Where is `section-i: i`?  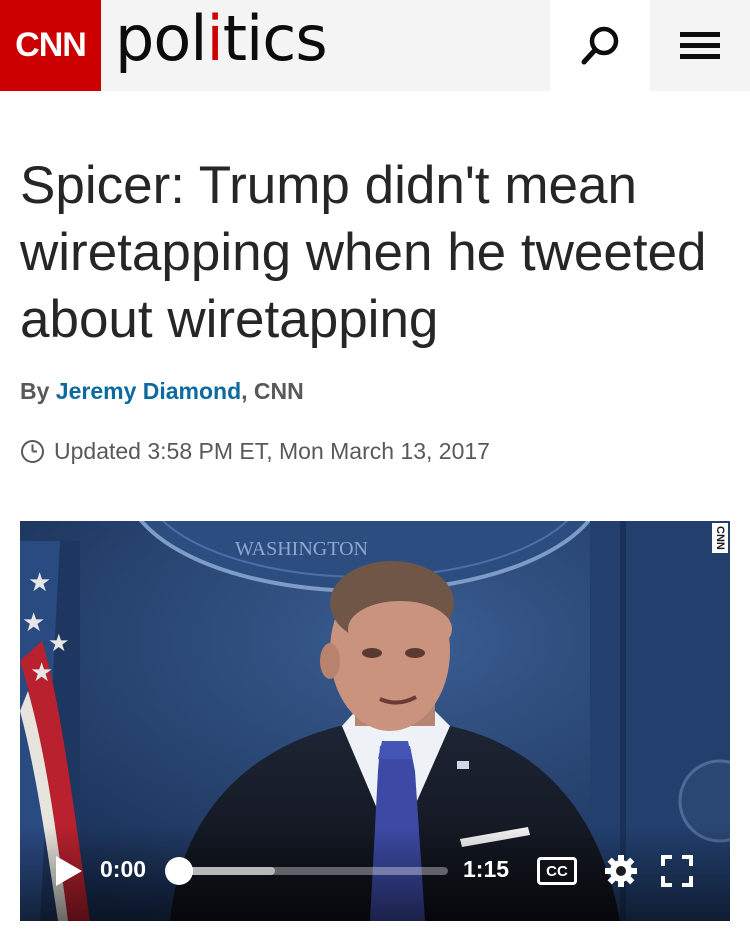 section-i: i is located at coordinates (215, 38).